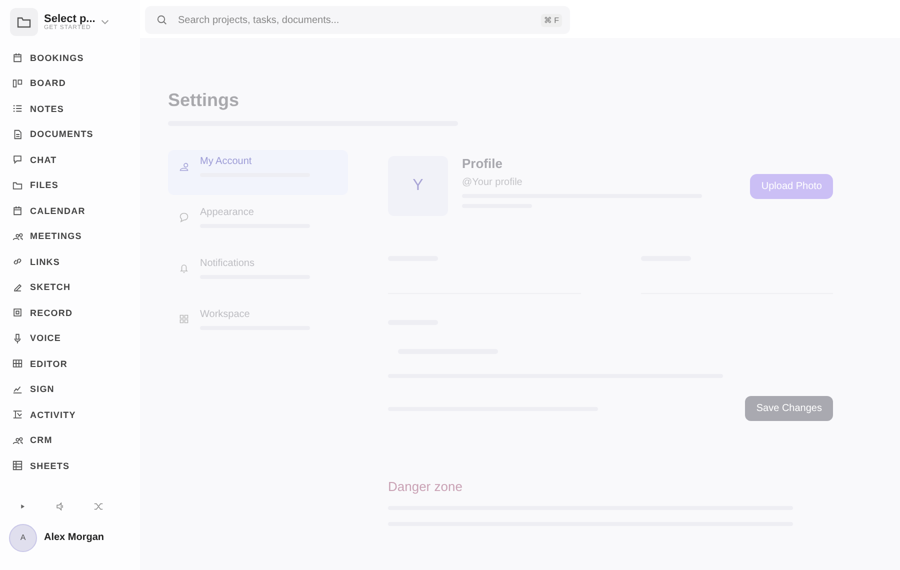  I want to click on speech-bubble-icon, so click(184, 217).